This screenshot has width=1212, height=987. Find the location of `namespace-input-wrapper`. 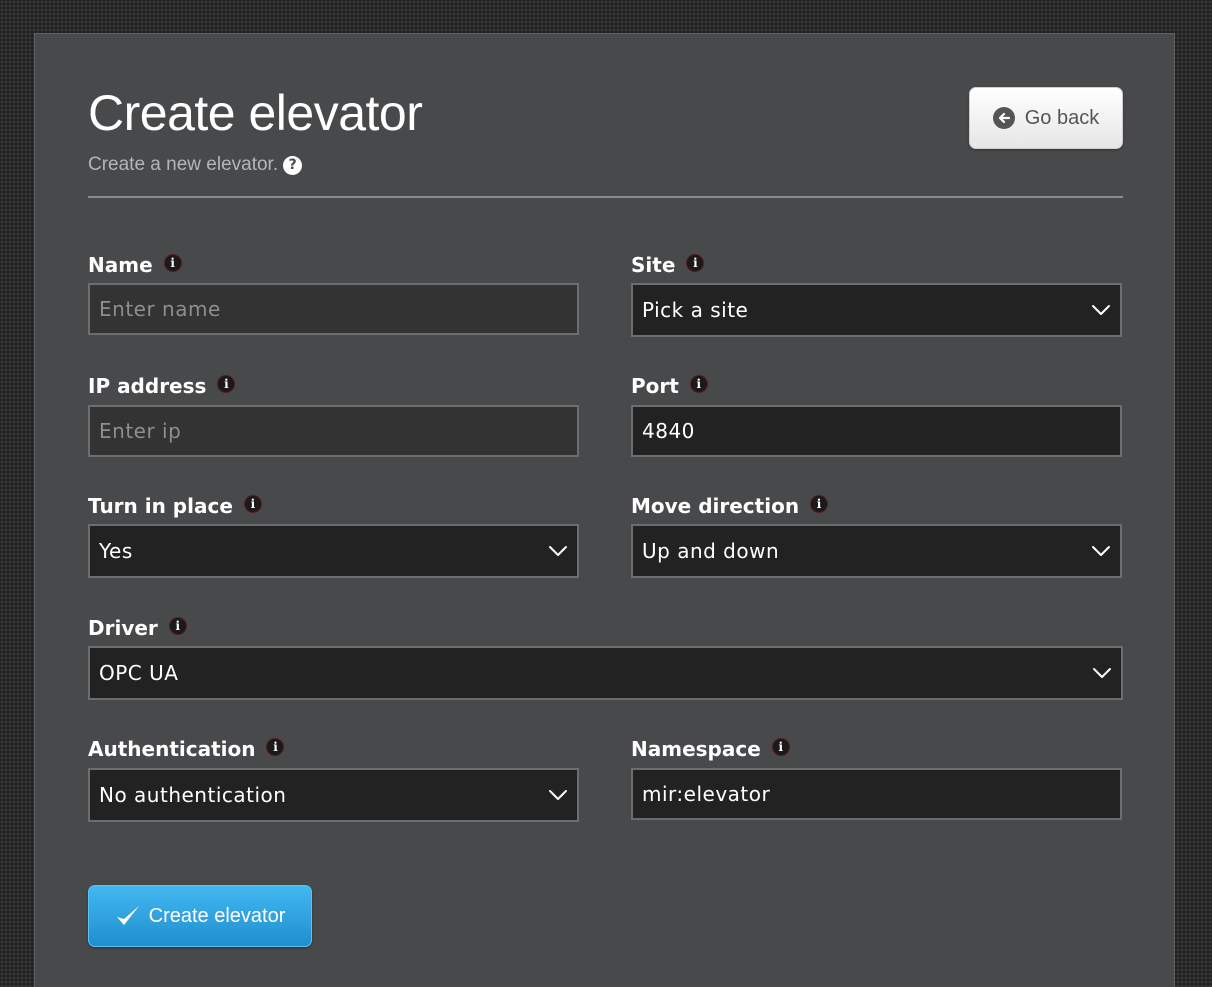

namespace-input-wrapper is located at coordinates (876, 794).